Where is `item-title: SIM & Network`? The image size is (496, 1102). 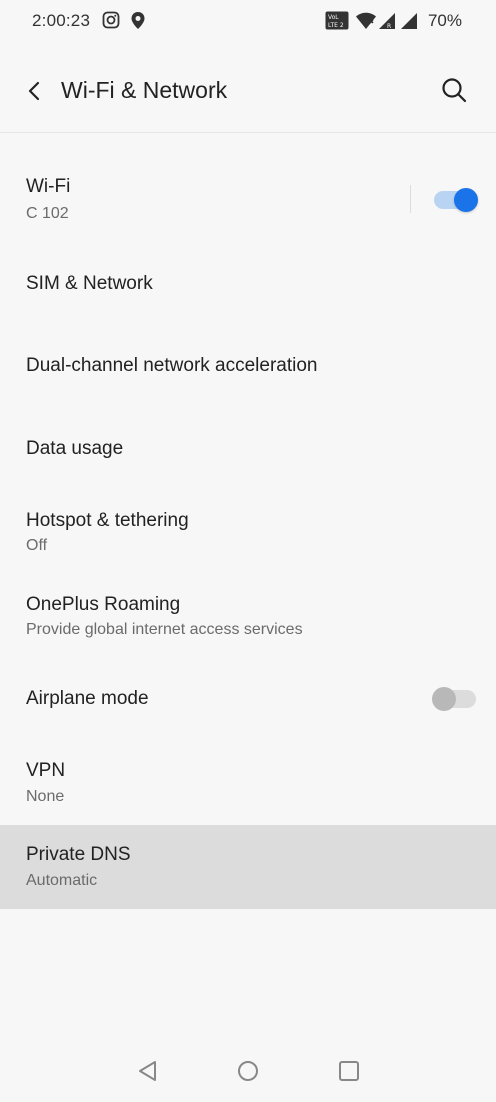
item-title: SIM & Network is located at coordinates (89, 283).